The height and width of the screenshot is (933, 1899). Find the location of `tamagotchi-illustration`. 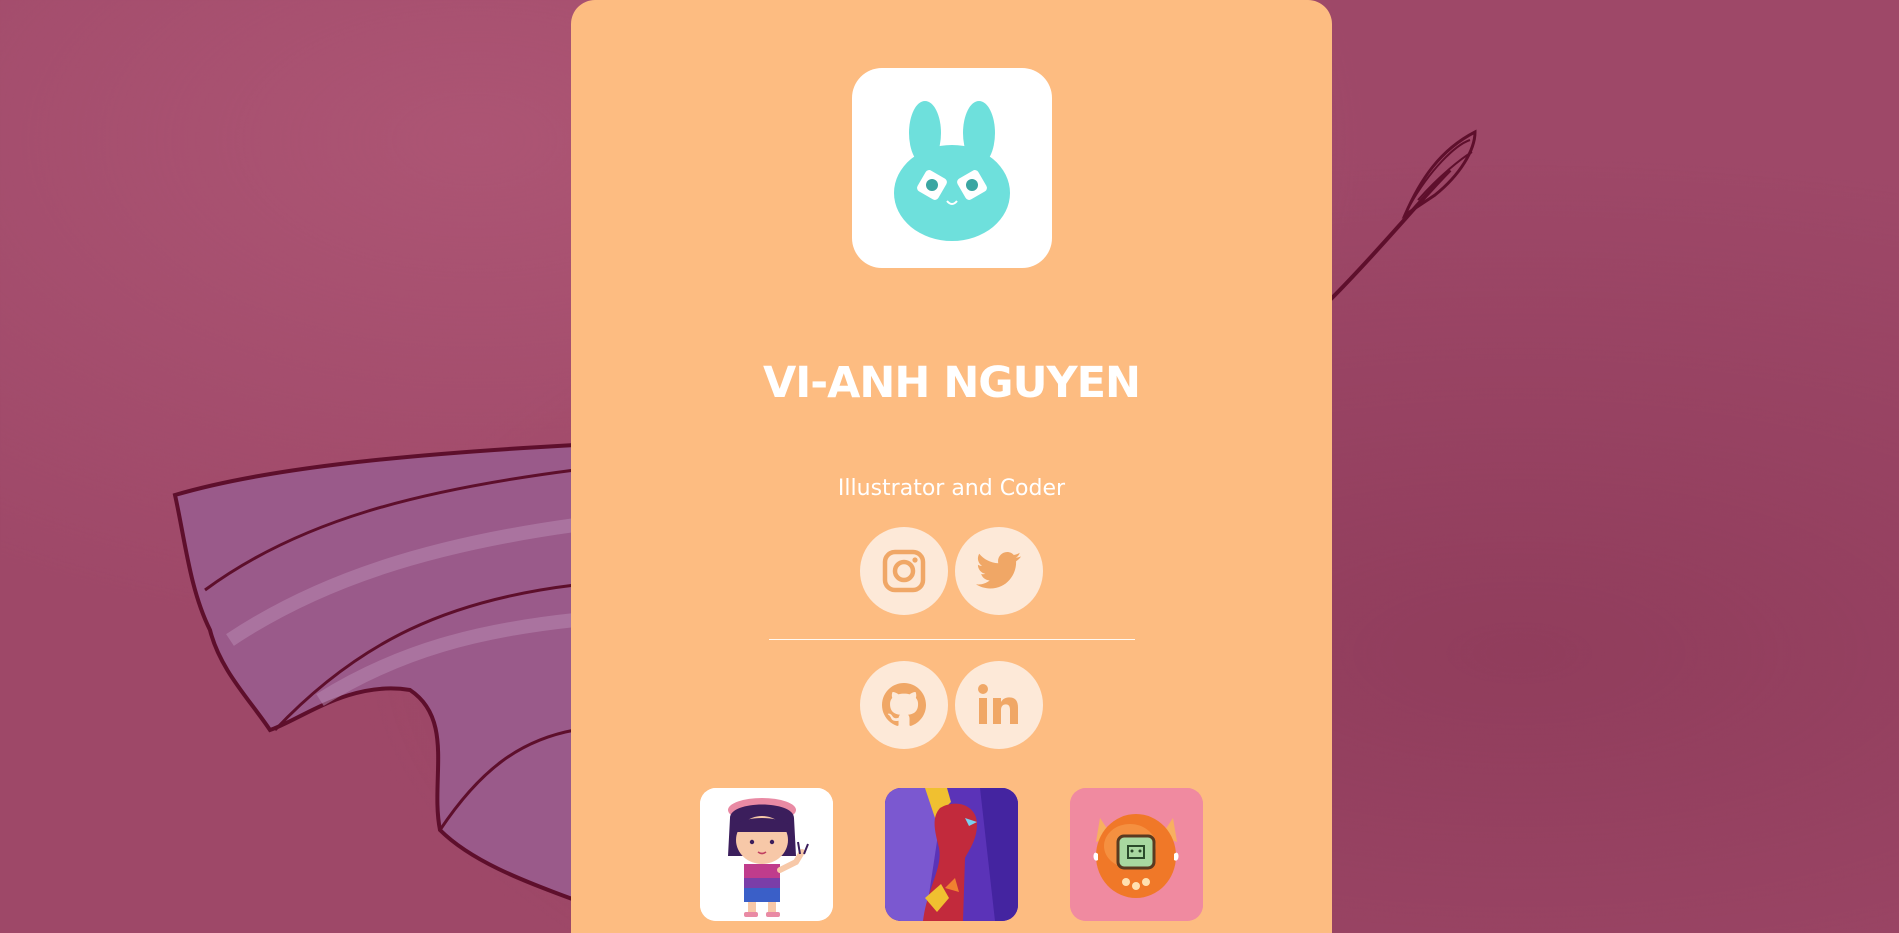

tamagotchi-illustration is located at coordinates (1136, 854).